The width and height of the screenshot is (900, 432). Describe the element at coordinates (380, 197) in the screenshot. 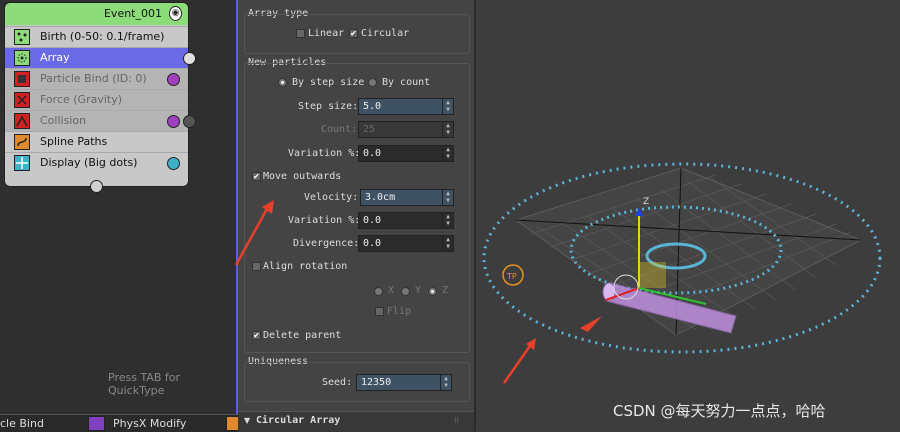

I see `velocity-value: 3.0cm` at that location.